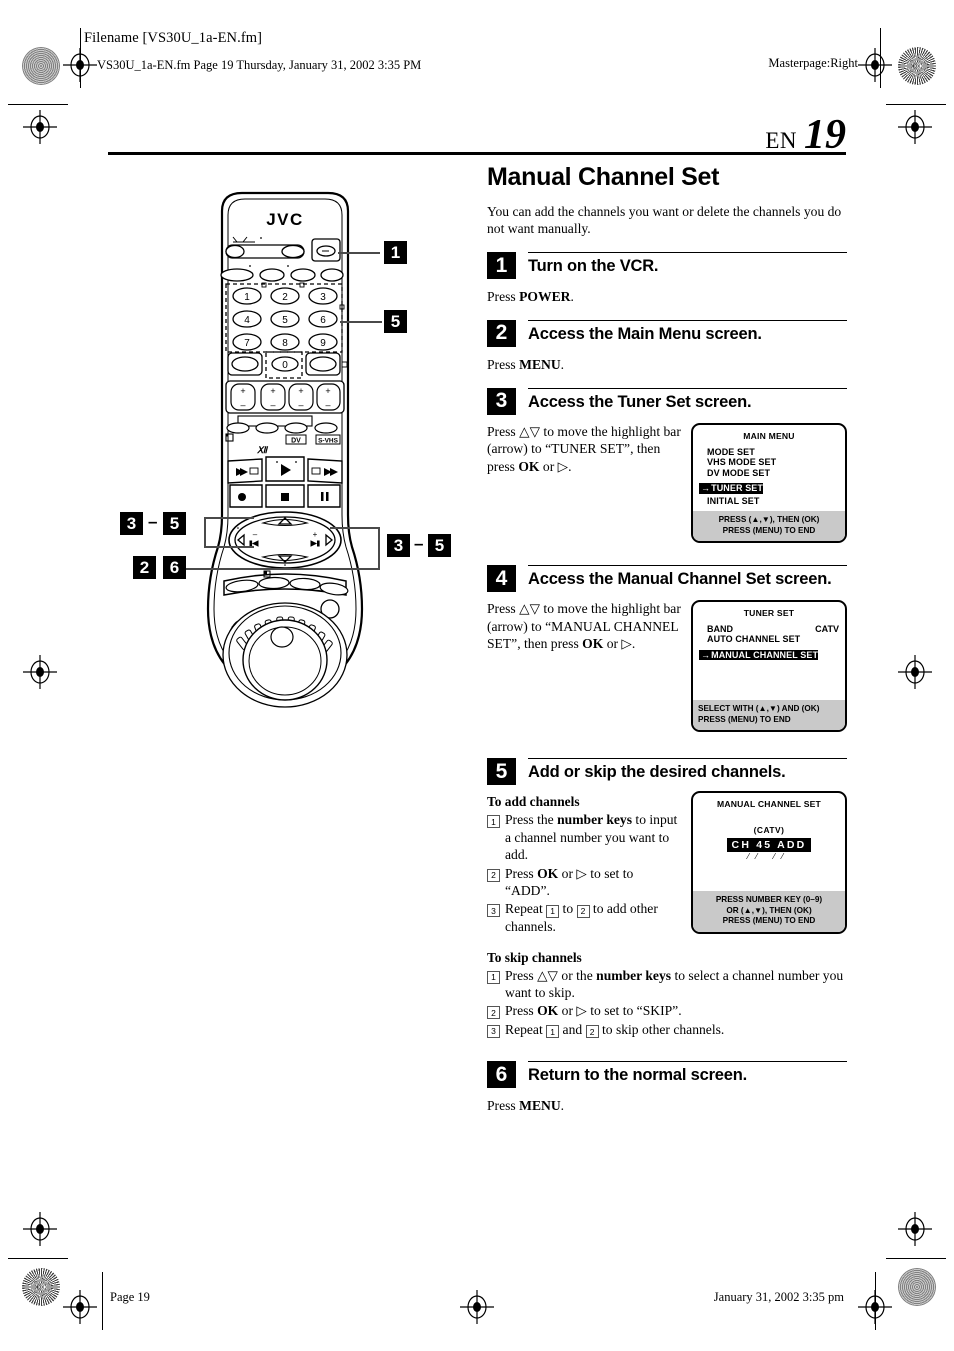 Image resolution: width=954 pixels, height=1351 pixels. What do you see at coordinates (778, 1297) in the screenshot?
I see `footer-date-label: January 31, 2002 3:35 pm` at bounding box center [778, 1297].